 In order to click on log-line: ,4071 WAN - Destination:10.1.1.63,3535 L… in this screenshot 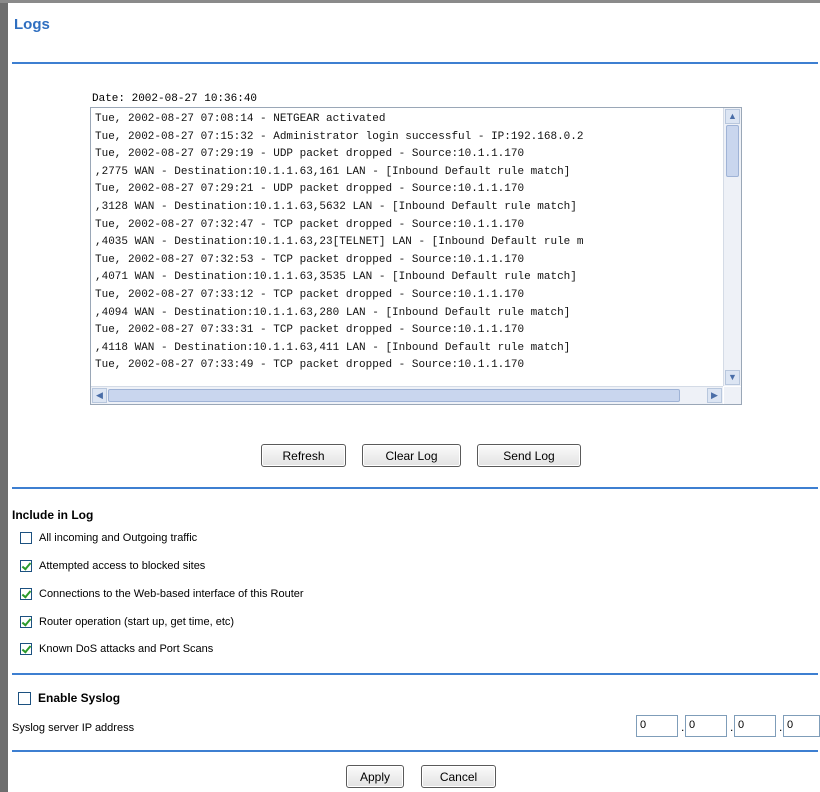, I will do `click(336, 277)`.